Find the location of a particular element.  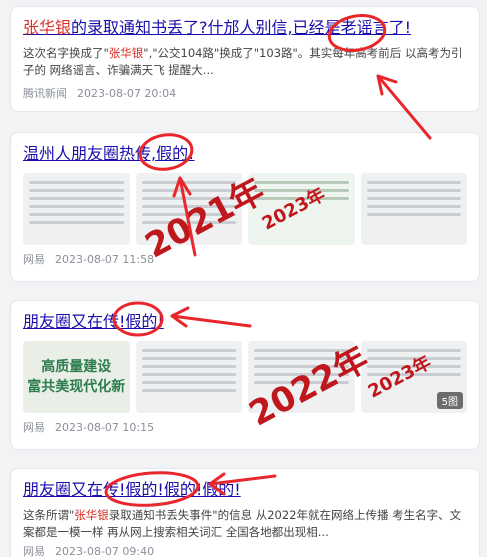

image-strip is located at coordinates (245, 209).